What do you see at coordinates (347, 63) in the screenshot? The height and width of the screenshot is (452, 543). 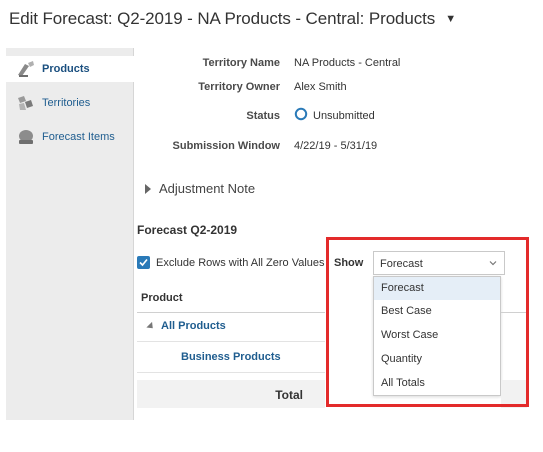 I see `territory-name-value: NA Products - Central` at bounding box center [347, 63].